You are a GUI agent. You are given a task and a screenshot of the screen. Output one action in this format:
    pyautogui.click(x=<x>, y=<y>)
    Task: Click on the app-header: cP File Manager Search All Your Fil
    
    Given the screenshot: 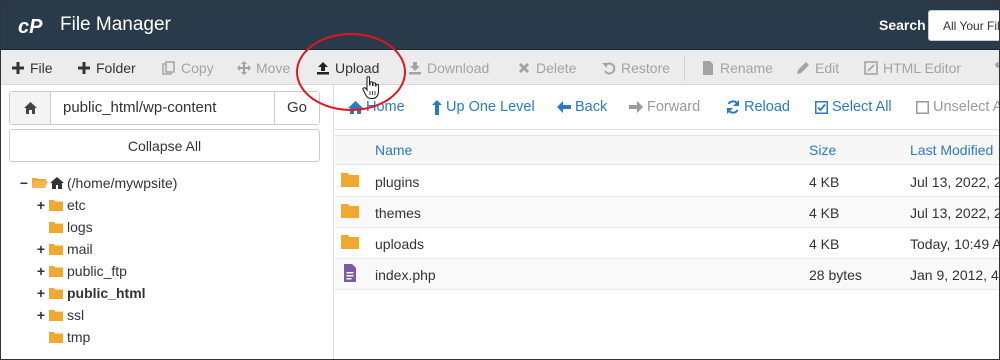 What is the action you would take?
    pyautogui.click(x=500, y=25)
    